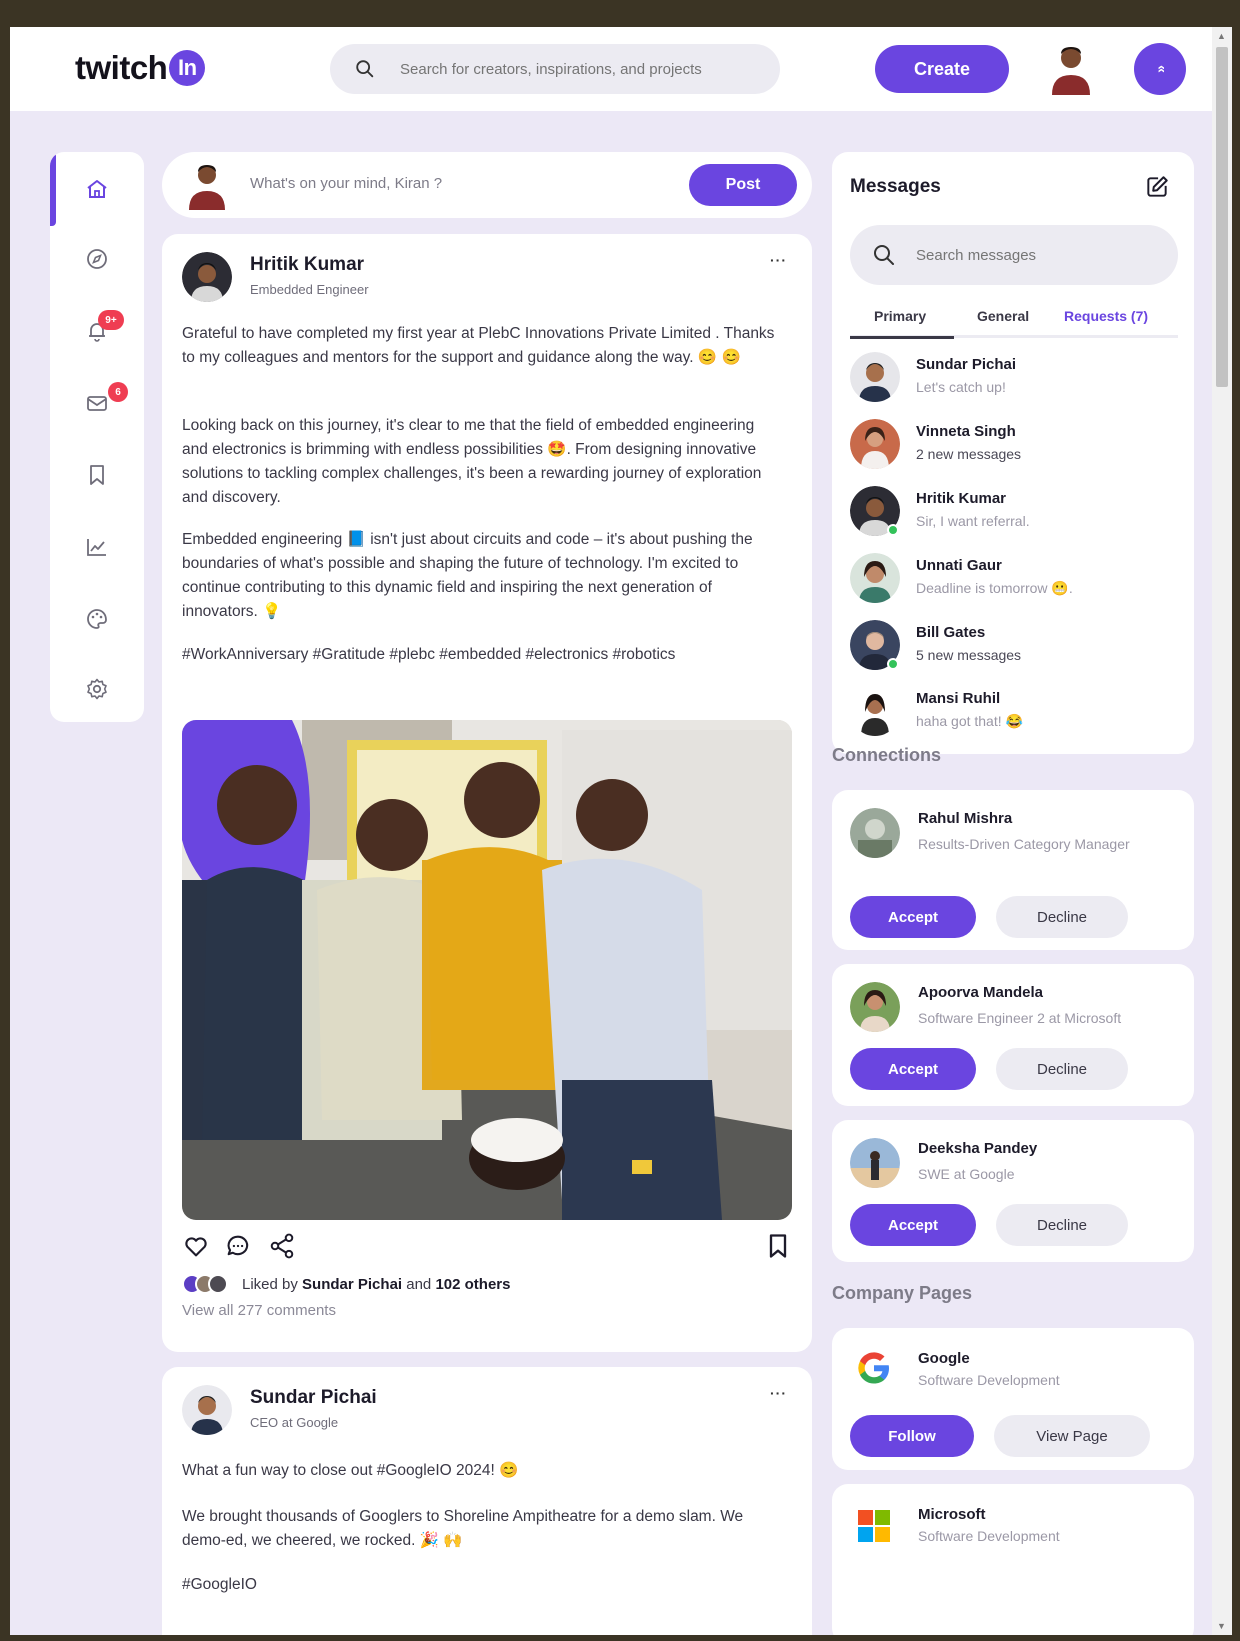 The height and width of the screenshot is (1641, 1240). I want to click on company-name: Microsoft, so click(952, 1514).